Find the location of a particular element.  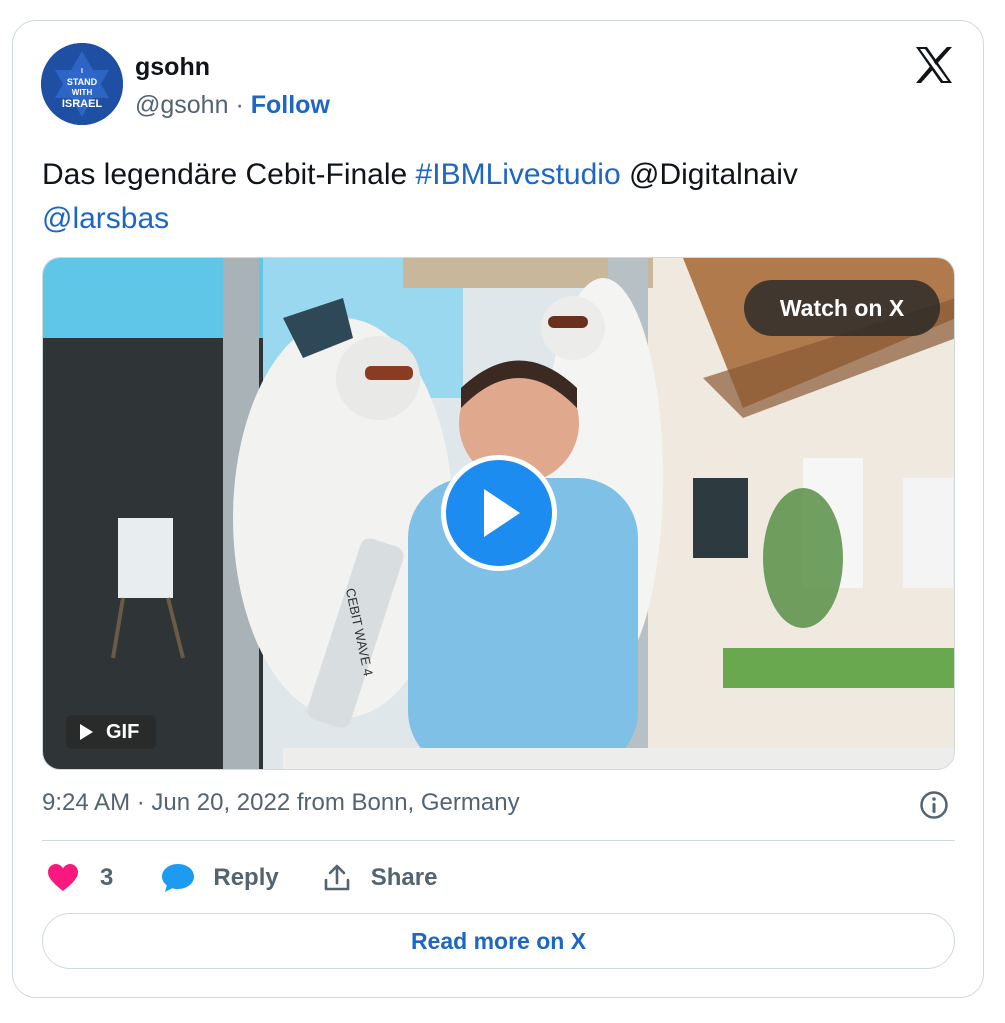

like-button: 3 is located at coordinates (80, 878).